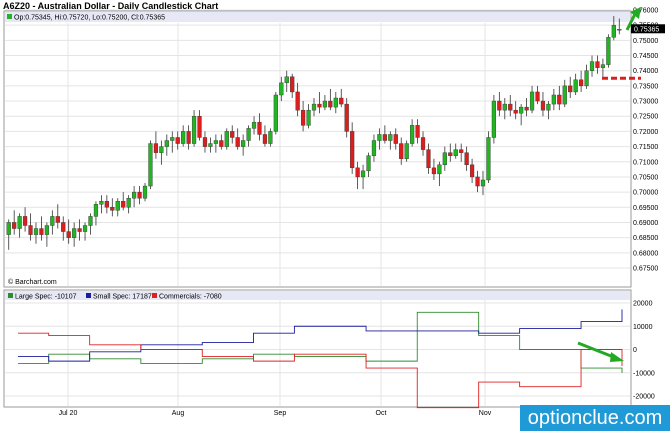 Image resolution: width=670 pixels, height=431 pixels. I want to click on cot-tick-label: -10000, so click(644, 373).